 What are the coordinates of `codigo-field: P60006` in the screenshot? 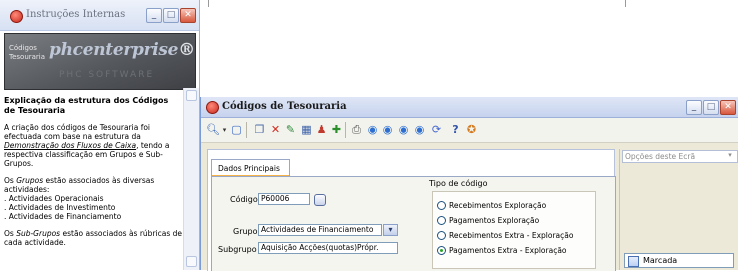 It's located at (284, 199).